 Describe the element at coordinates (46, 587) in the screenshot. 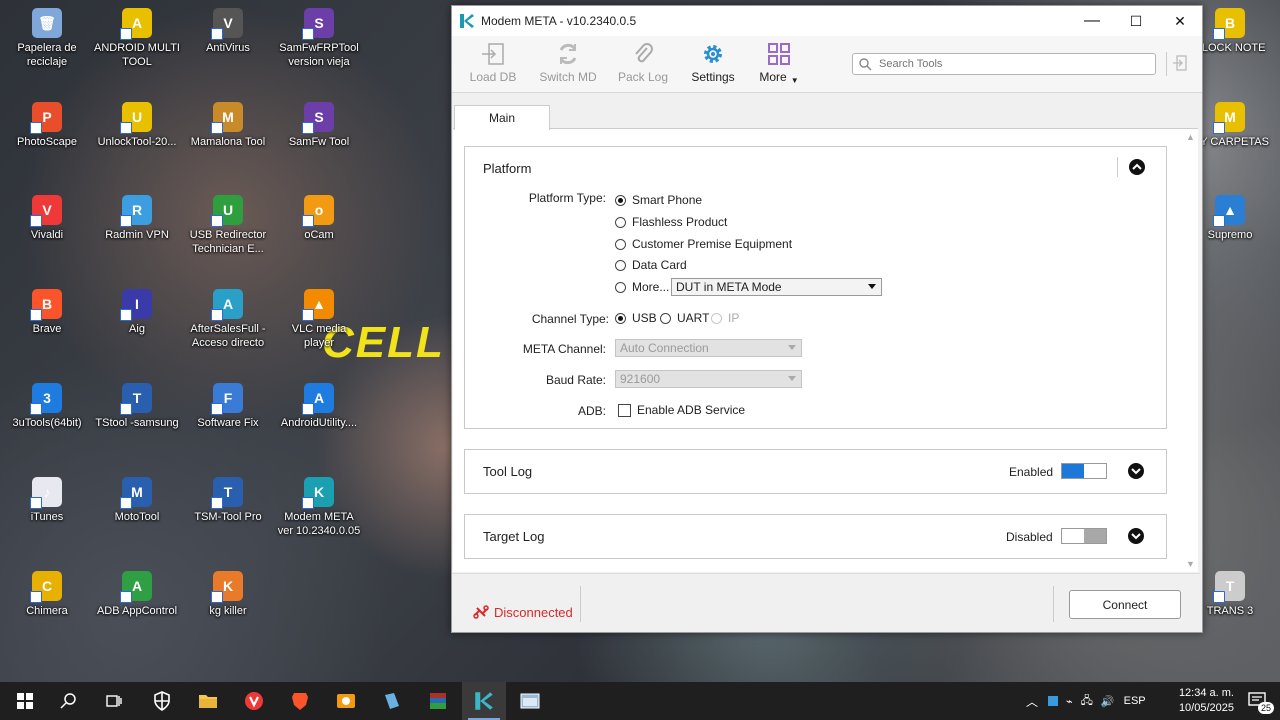

I see `app-icon: C` at that location.